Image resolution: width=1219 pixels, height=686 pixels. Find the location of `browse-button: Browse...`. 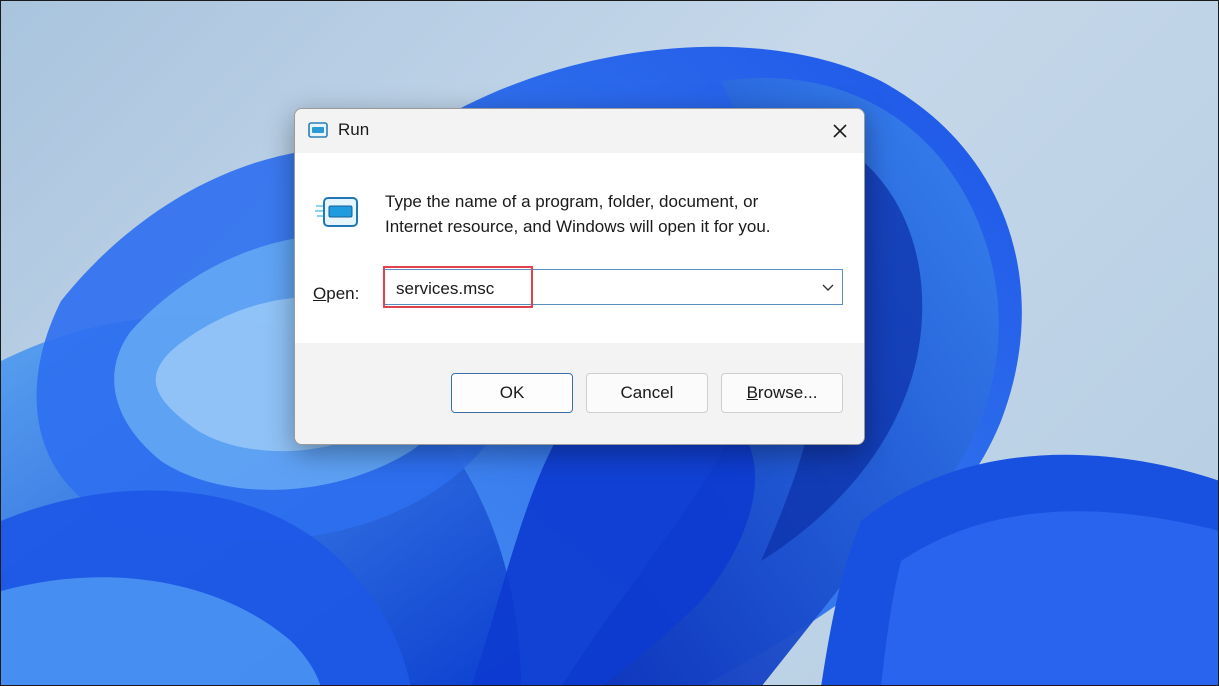

browse-button: Browse... is located at coordinates (782, 393).